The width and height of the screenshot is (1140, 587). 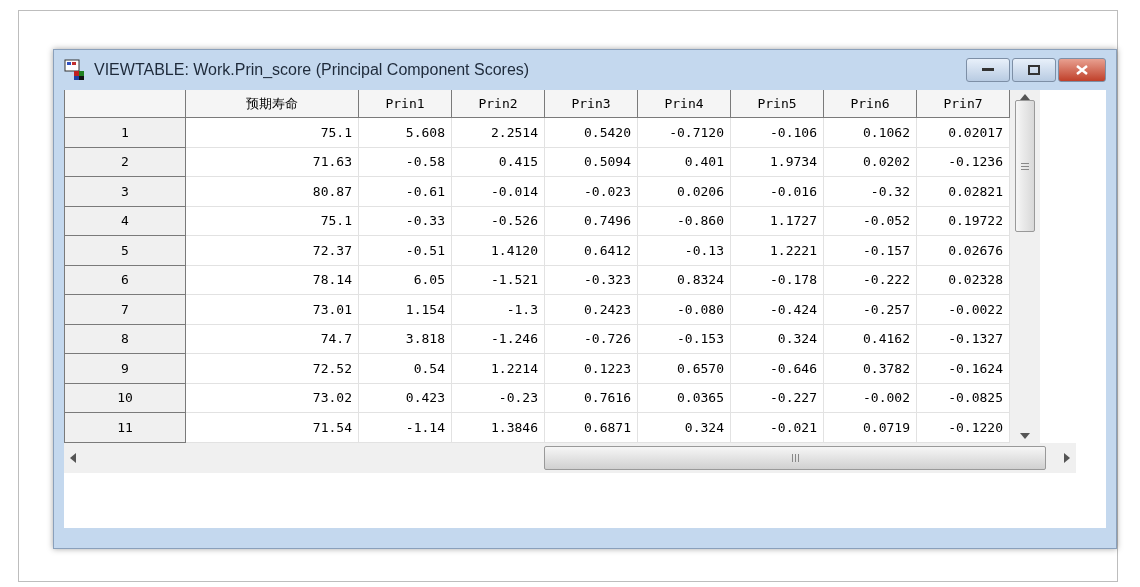 What do you see at coordinates (963, 280) in the screenshot?
I see `table-cell: 0.02328` at bounding box center [963, 280].